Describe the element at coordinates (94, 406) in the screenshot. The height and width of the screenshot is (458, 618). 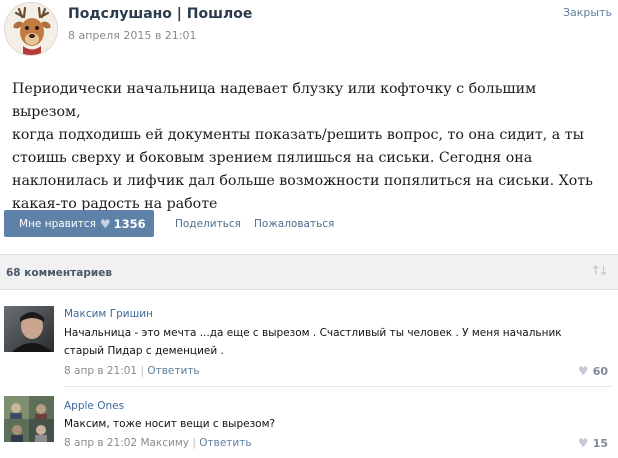
I see `comment-author: Apple Ones` at that location.